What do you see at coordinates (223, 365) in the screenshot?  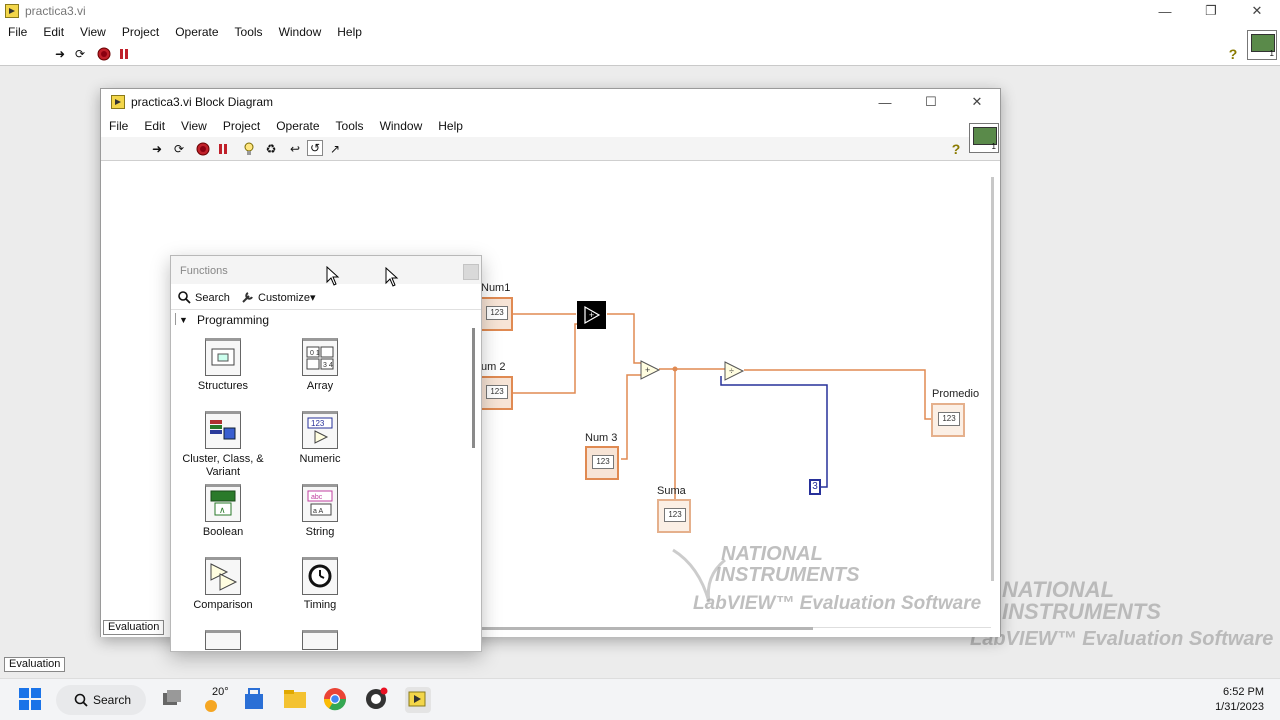 I see `palette-item-structures: Structures` at bounding box center [223, 365].